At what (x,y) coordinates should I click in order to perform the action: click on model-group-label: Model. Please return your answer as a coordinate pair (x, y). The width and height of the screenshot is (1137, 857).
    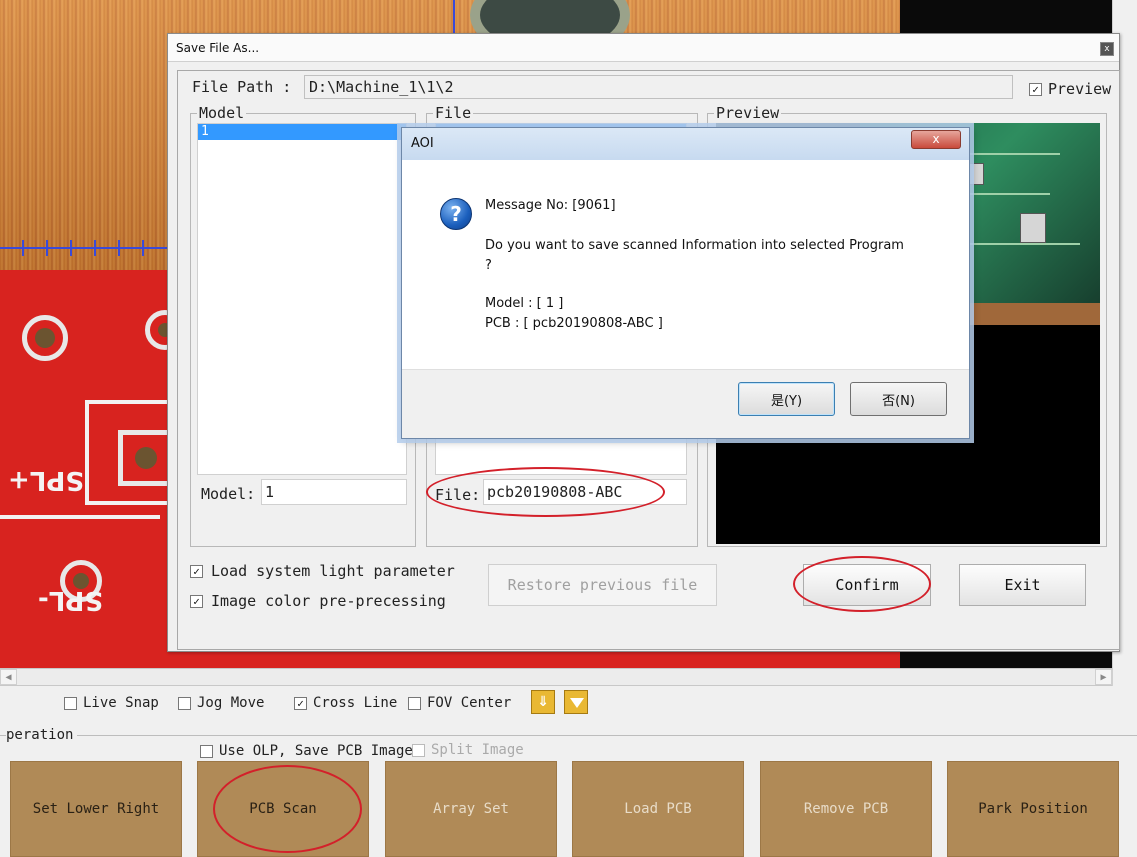
    Looking at the image, I should click on (222, 113).